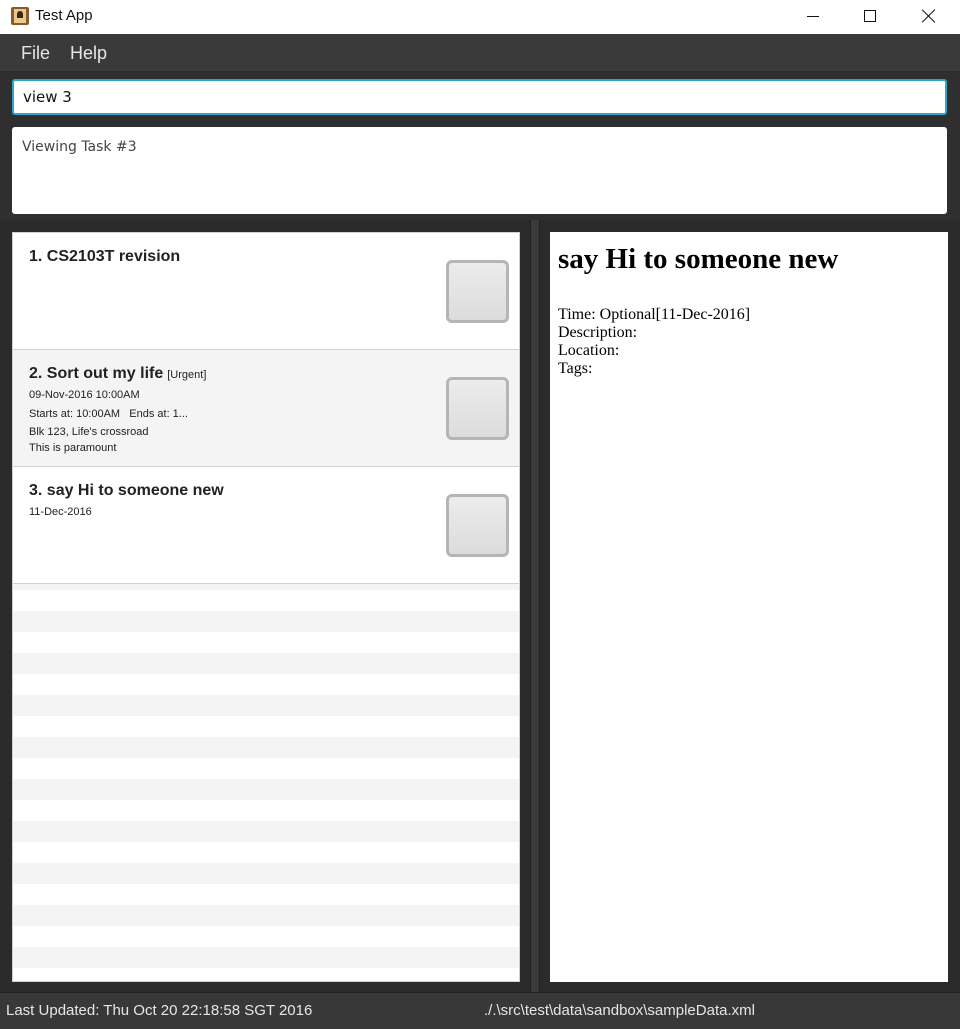 The height and width of the screenshot is (1029, 960). I want to click on detail-title: say Hi to someone new, so click(698, 259).